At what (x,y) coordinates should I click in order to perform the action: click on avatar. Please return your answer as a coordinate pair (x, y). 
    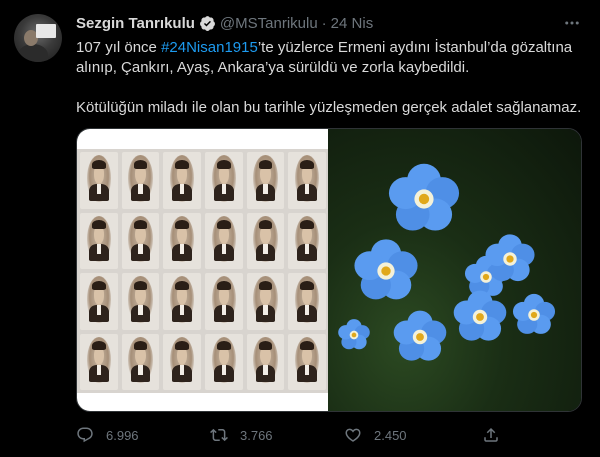
    Looking at the image, I should click on (38, 38).